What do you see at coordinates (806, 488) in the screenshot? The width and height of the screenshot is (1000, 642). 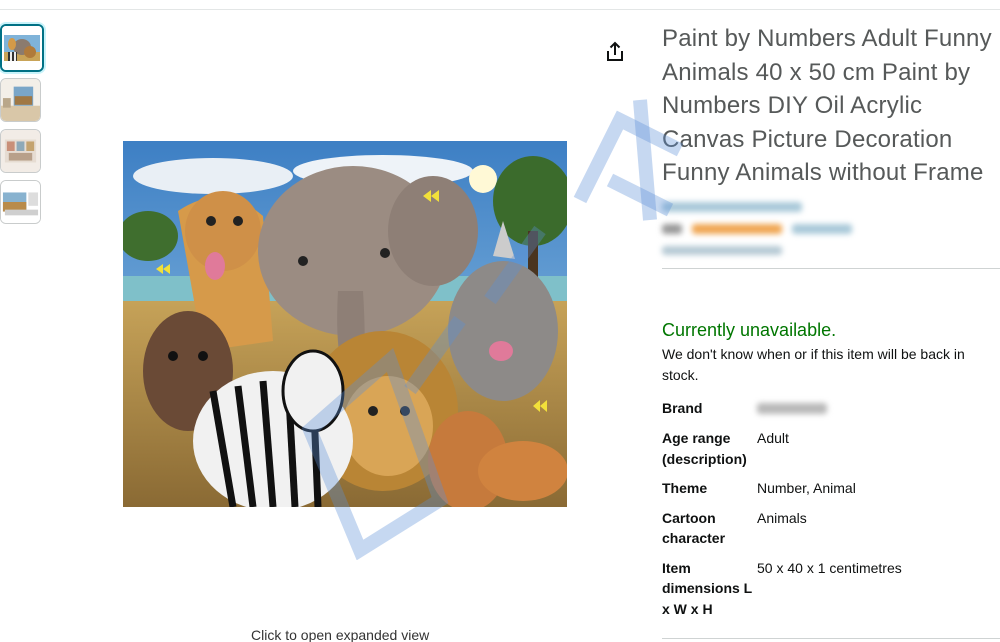 I see `spec-value: Number, Animal` at bounding box center [806, 488].